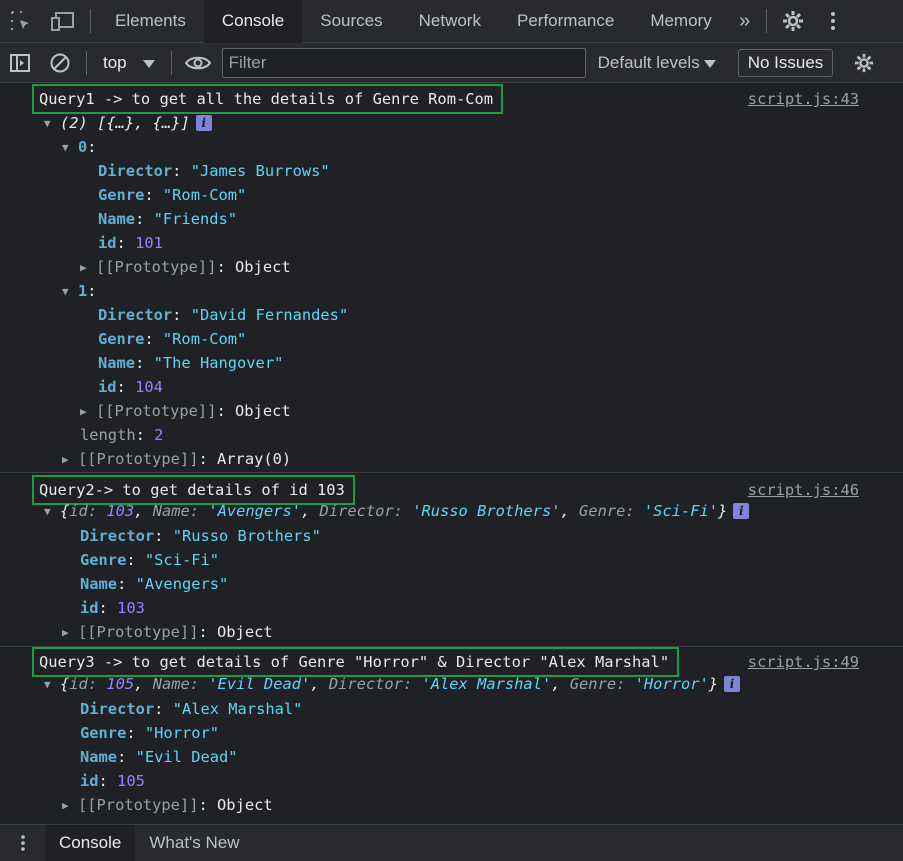 The width and height of the screenshot is (903, 861). What do you see at coordinates (833, 21) in the screenshot?
I see `customize-menu-icon` at bounding box center [833, 21].